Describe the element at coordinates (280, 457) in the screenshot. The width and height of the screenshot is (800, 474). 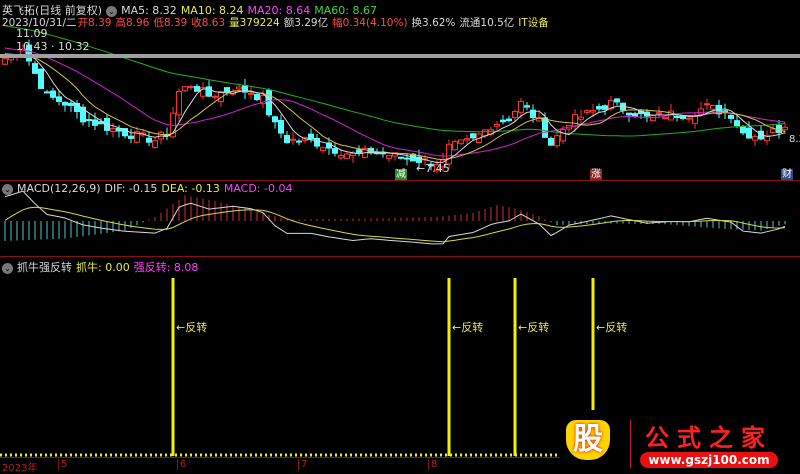
I see `time-axis-line` at that location.